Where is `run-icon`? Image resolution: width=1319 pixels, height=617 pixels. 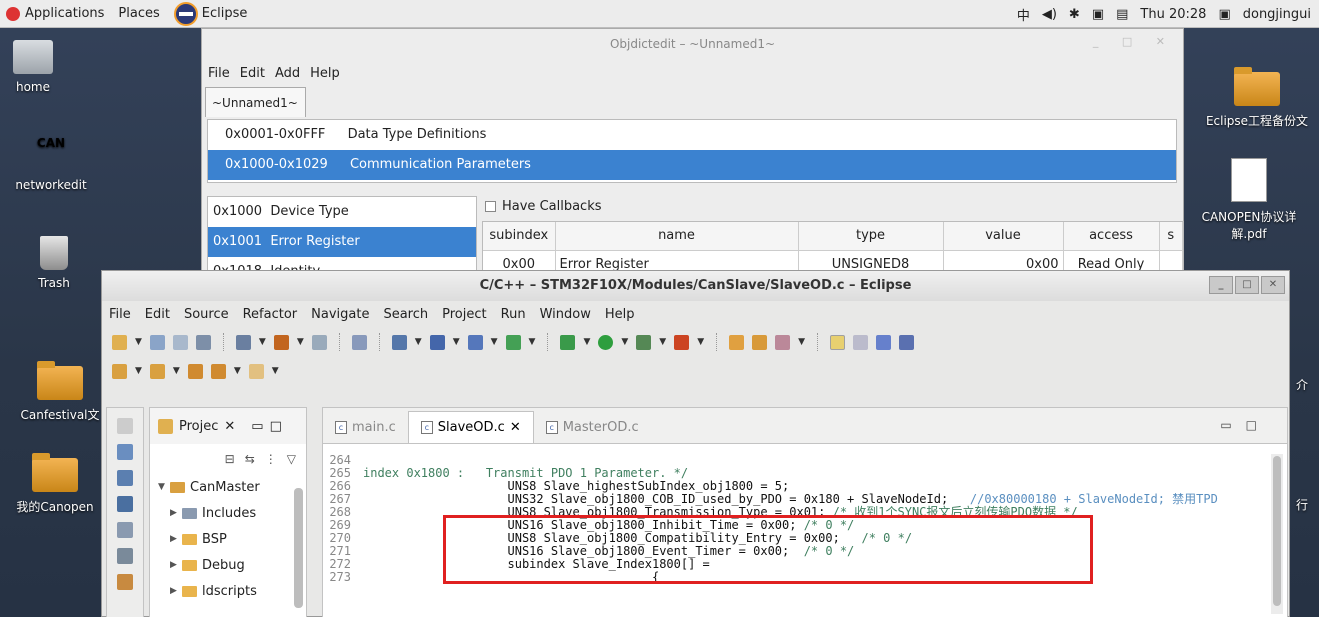 run-icon is located at coordinates (606, 342).